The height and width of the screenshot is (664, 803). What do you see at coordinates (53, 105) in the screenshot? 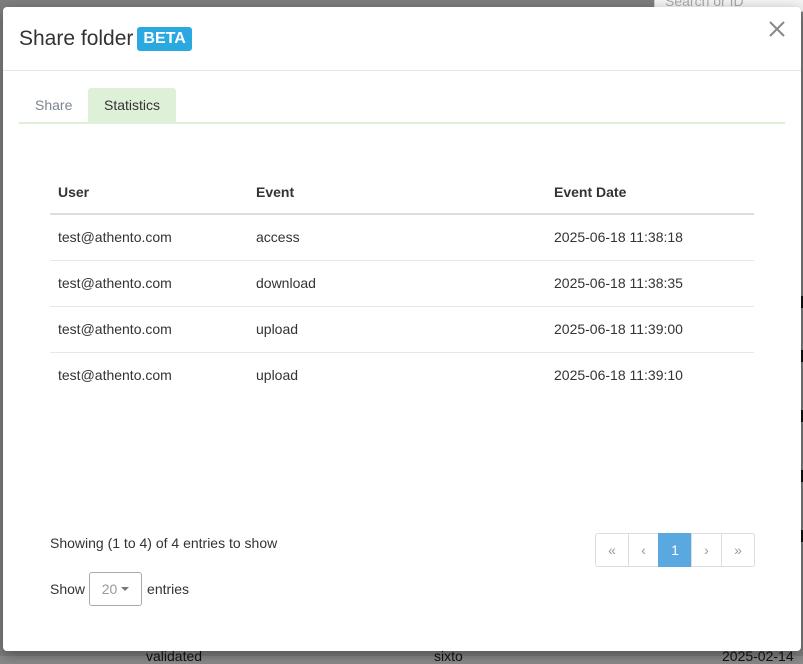
I see `tab-share: Share` at bounding box center [53, 105].